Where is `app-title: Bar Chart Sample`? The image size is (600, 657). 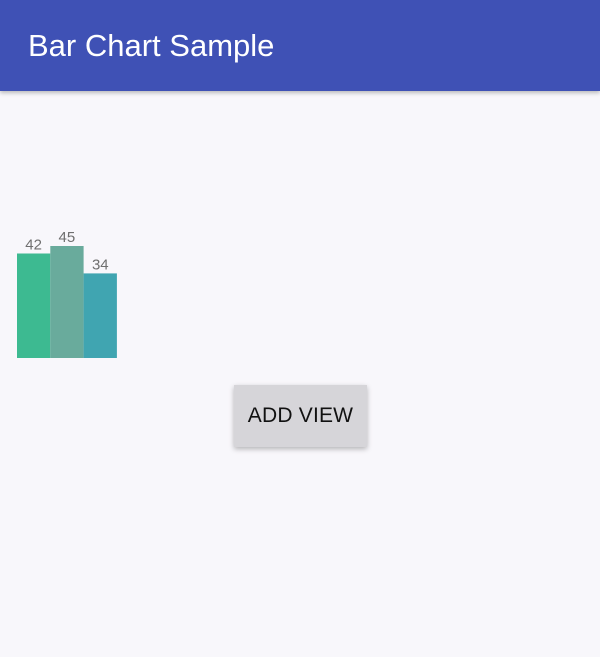
app-title: Bar Chart Sample is located at coordinates (151, 45).